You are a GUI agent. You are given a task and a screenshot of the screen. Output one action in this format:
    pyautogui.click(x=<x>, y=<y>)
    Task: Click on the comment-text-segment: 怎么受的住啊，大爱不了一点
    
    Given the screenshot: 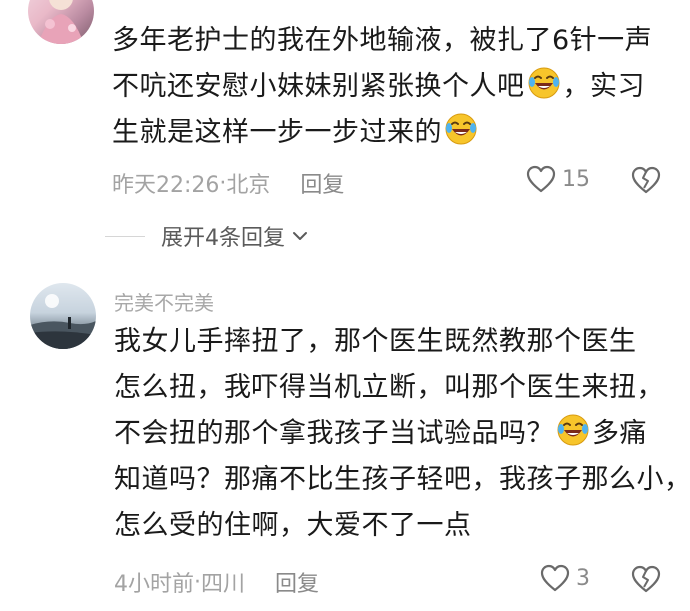 What is the action you would take?
    pyautogui.click(x=293, y=525)
    